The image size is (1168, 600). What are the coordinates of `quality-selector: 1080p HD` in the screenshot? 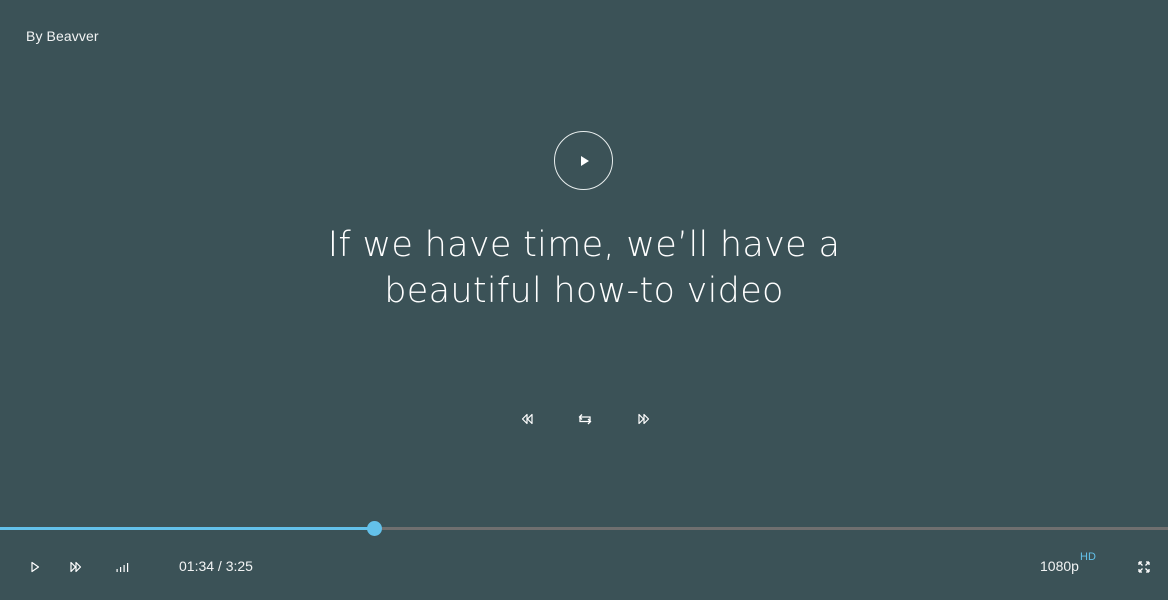 It's located at (1068, 562).